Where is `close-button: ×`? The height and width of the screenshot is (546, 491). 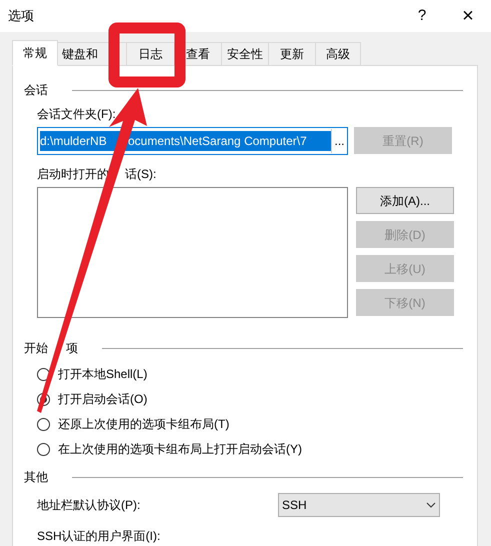 close-button: × is located at coordinates (468, 16).